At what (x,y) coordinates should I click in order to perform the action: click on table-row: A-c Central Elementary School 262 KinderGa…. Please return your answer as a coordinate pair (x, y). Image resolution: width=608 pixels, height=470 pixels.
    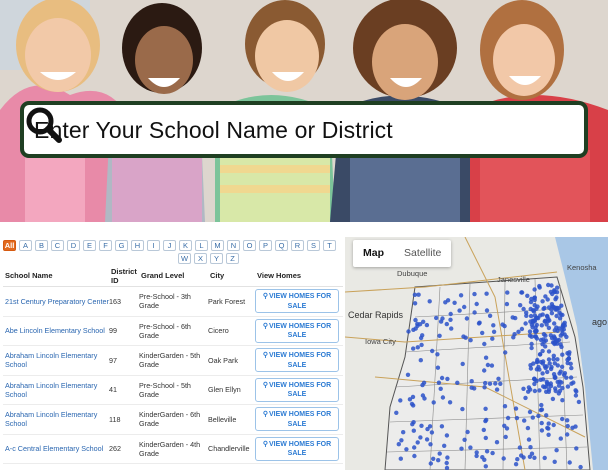
    Looking at the image, I should click on (173, 449).